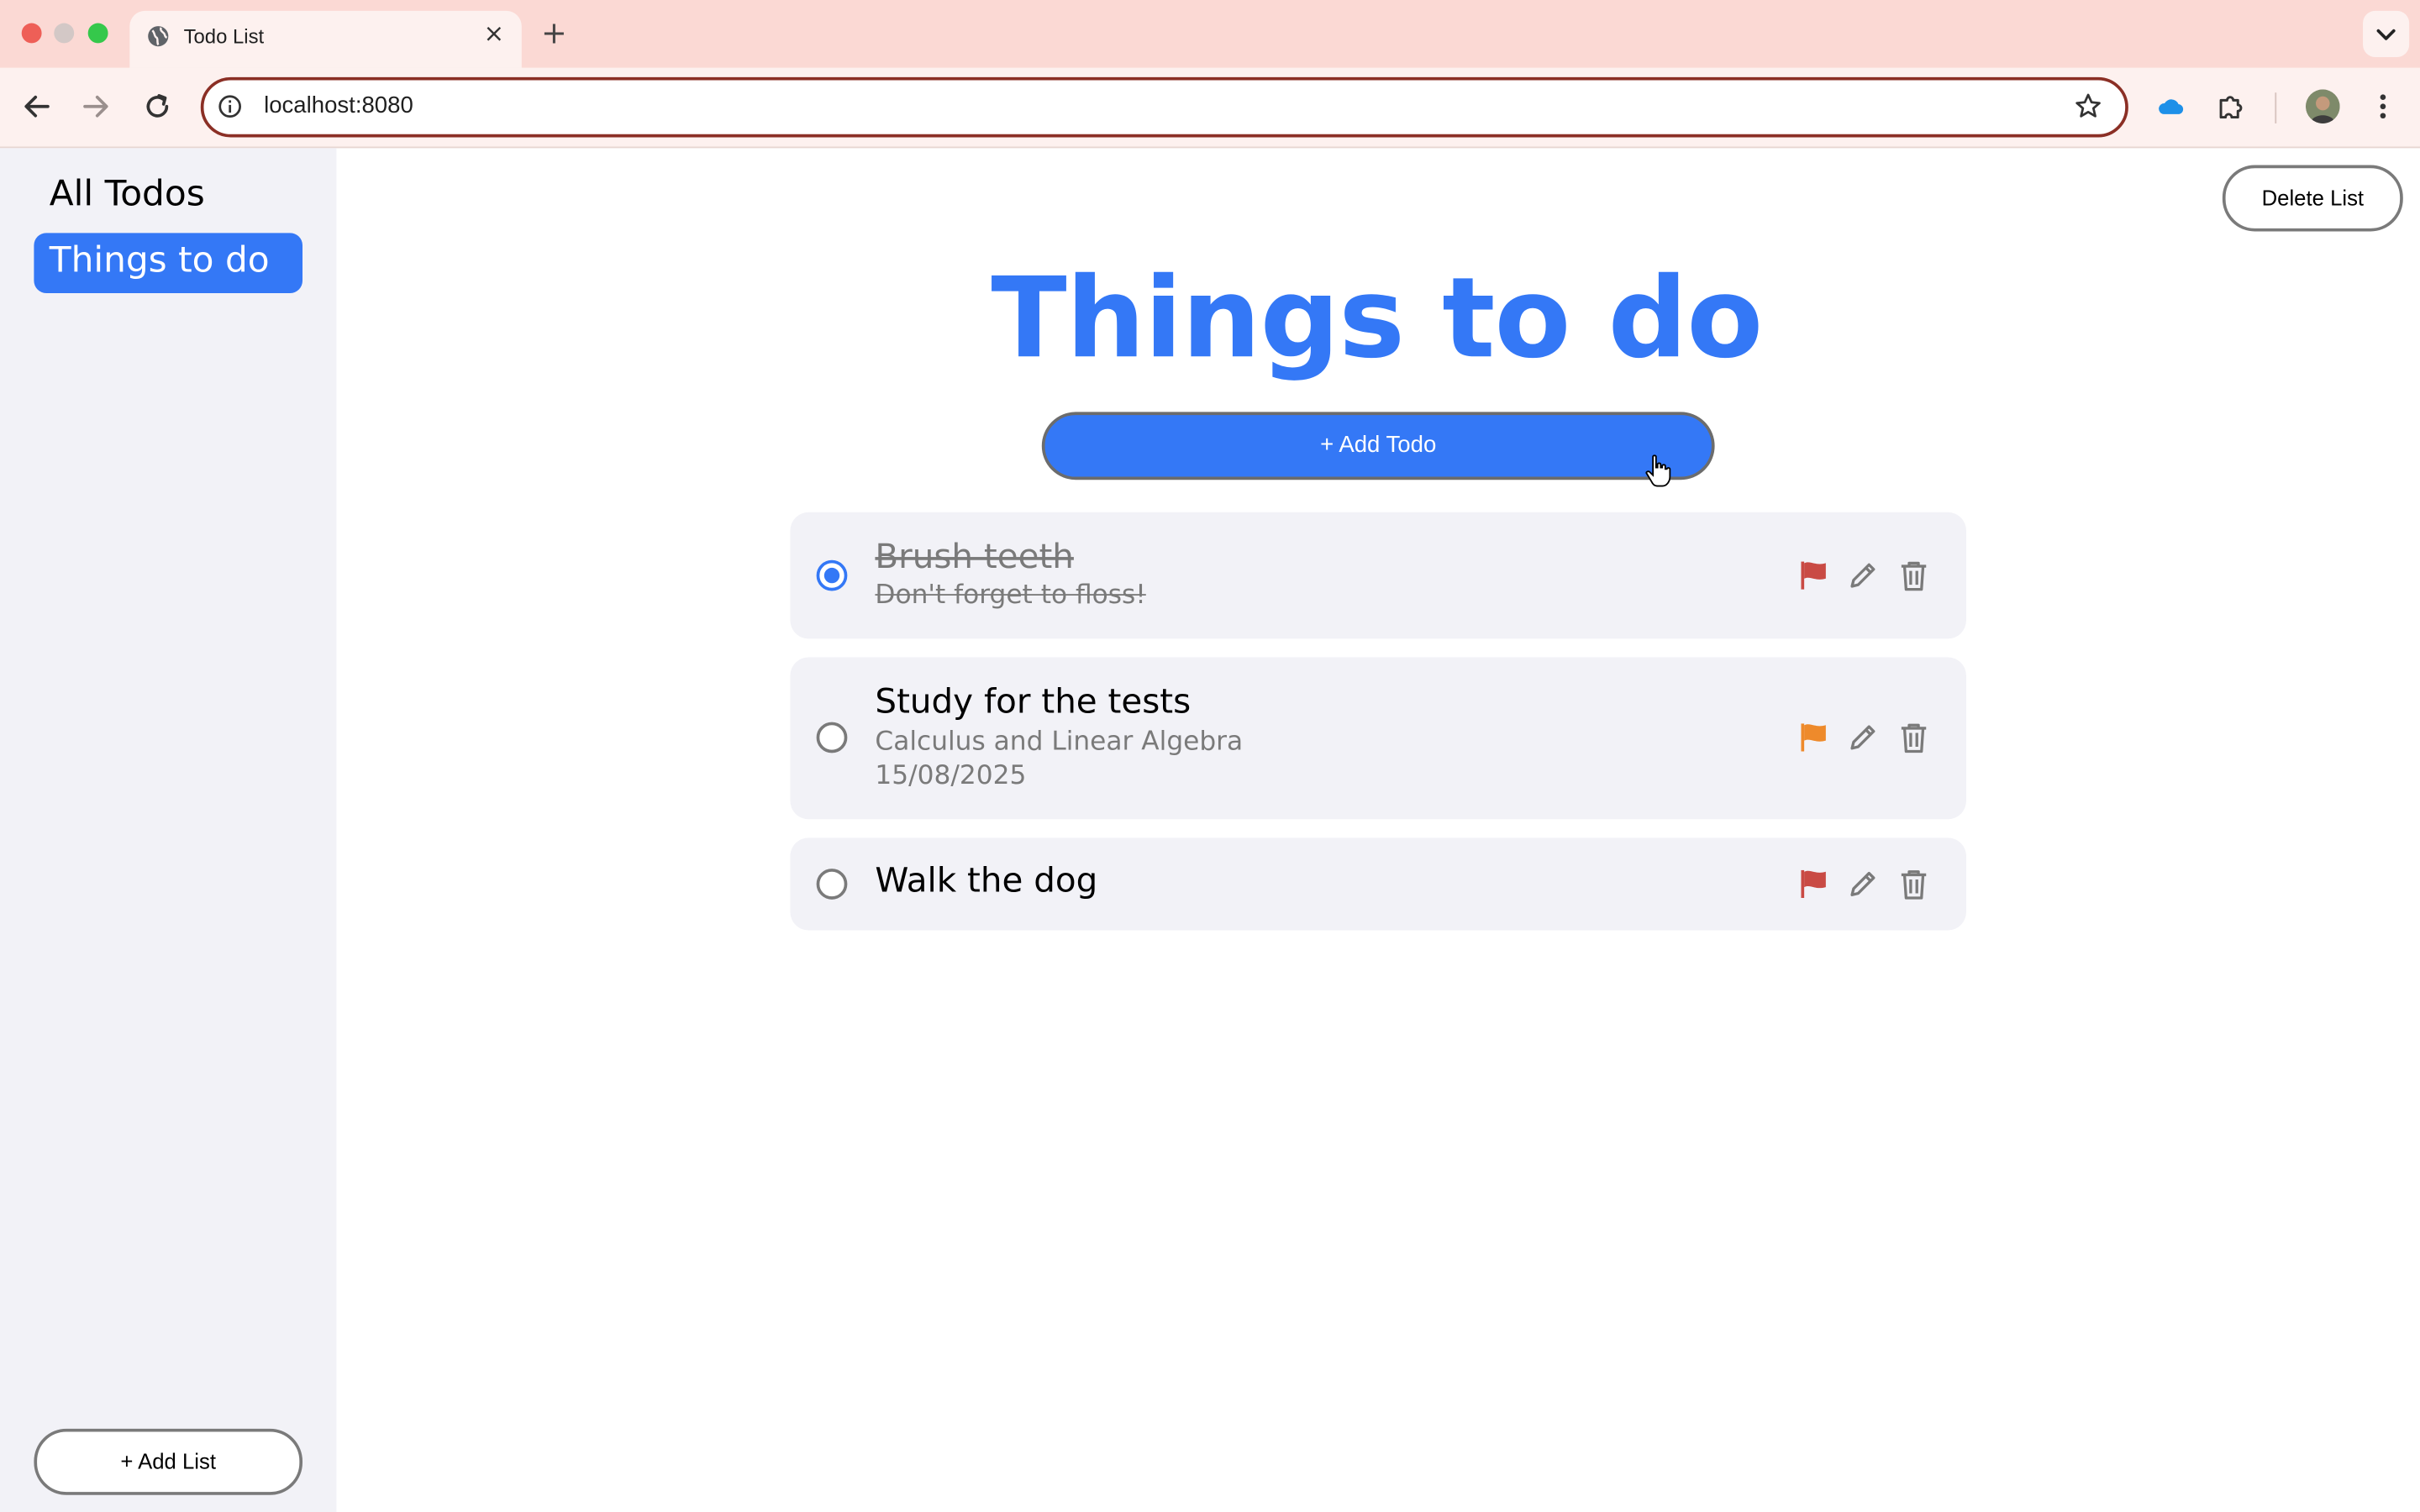 The image size is (2420, 1512). Describe the element at coordinates (224, 36) in the screenshot. I see `tab-title: Todo List` at that location.